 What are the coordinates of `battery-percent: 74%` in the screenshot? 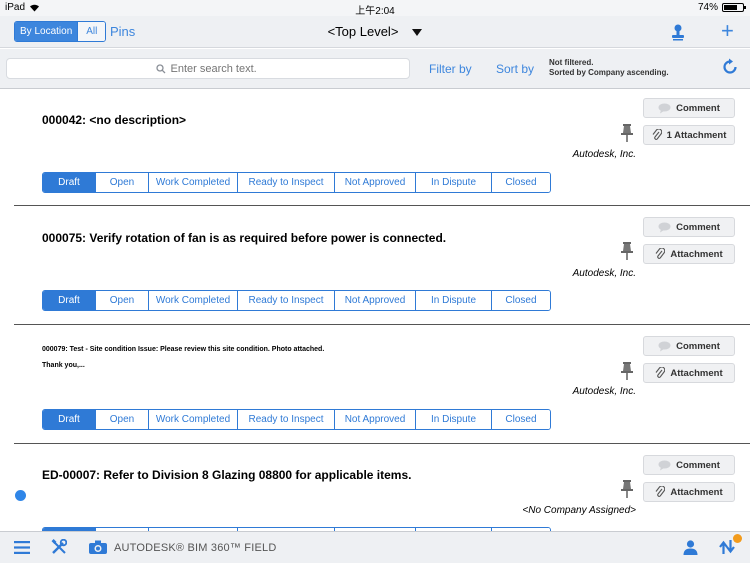 It's located at (707, 7).